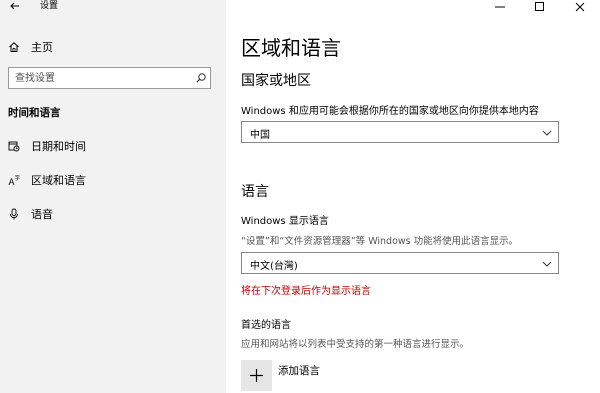 Image resolution: width=600 pixels, height=393 pixels. Describe the element at coordinates (113, 146) in the screenshot. I see `sidebar-item-date-time: 日期和时间` at that location.